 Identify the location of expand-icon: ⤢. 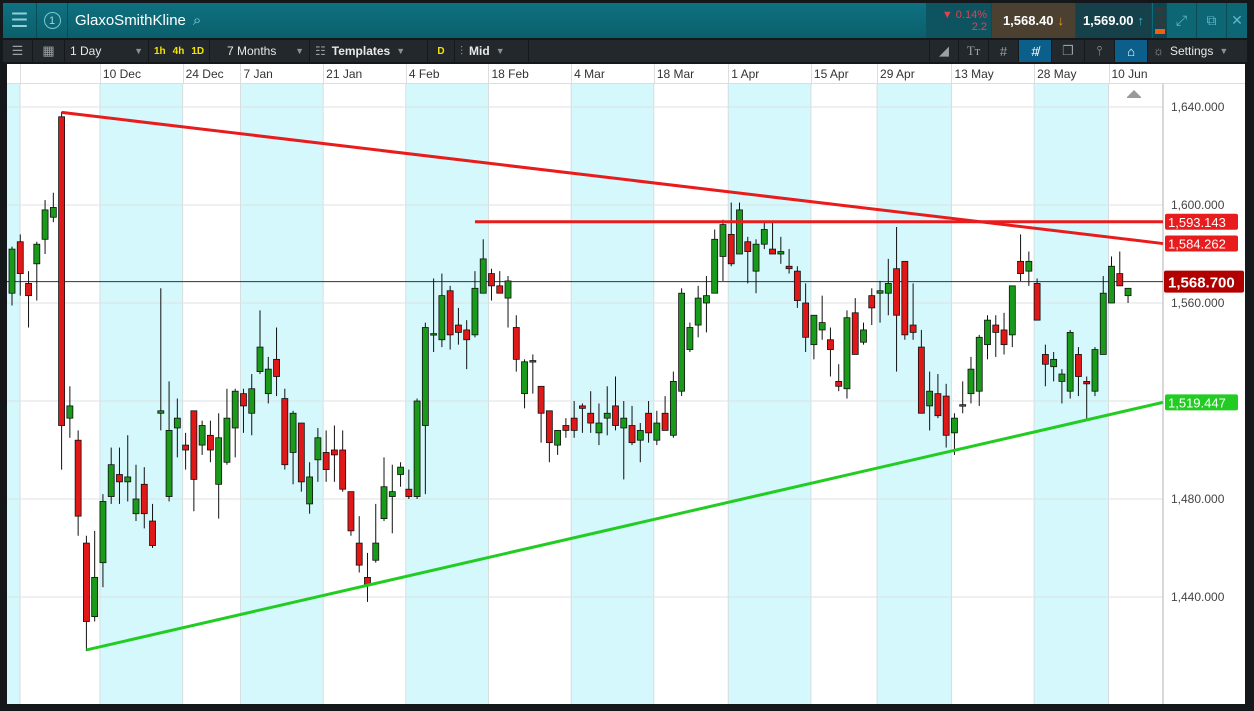
(1182, 20).